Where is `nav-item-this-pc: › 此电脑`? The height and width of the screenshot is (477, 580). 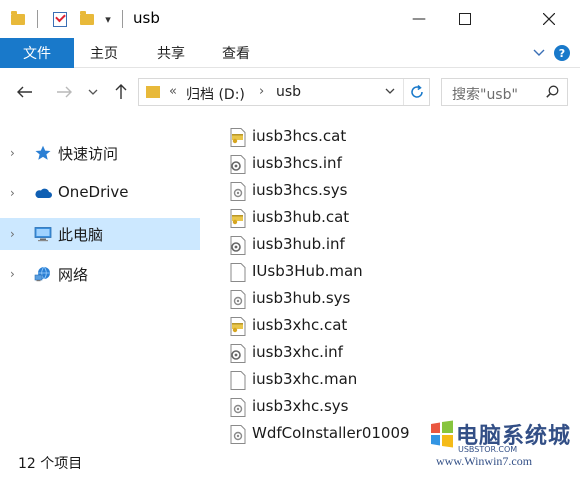 nav-item-this-pc: › 此电脑 is located at coordinates (100, 234).